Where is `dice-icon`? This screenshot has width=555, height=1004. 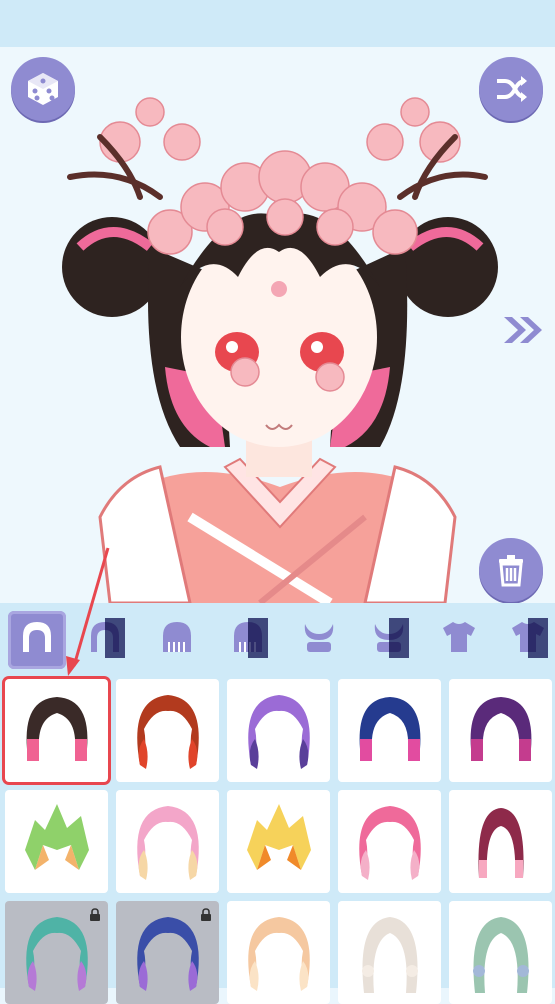 dice-icon is located at coordinates (43, 89).